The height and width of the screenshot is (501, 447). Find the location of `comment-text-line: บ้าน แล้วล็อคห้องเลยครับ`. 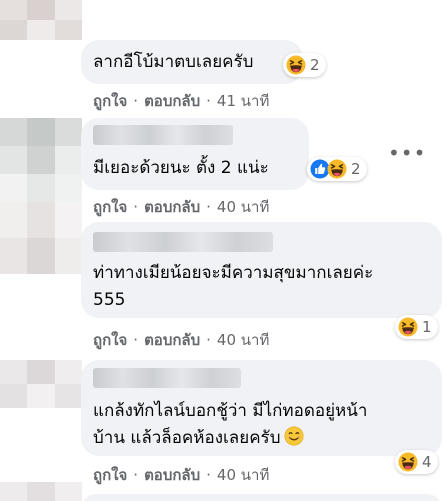

comment-text-line: บ้าน แล้วล็อคห้องเลยครับ is located at coordinates (198, 438).